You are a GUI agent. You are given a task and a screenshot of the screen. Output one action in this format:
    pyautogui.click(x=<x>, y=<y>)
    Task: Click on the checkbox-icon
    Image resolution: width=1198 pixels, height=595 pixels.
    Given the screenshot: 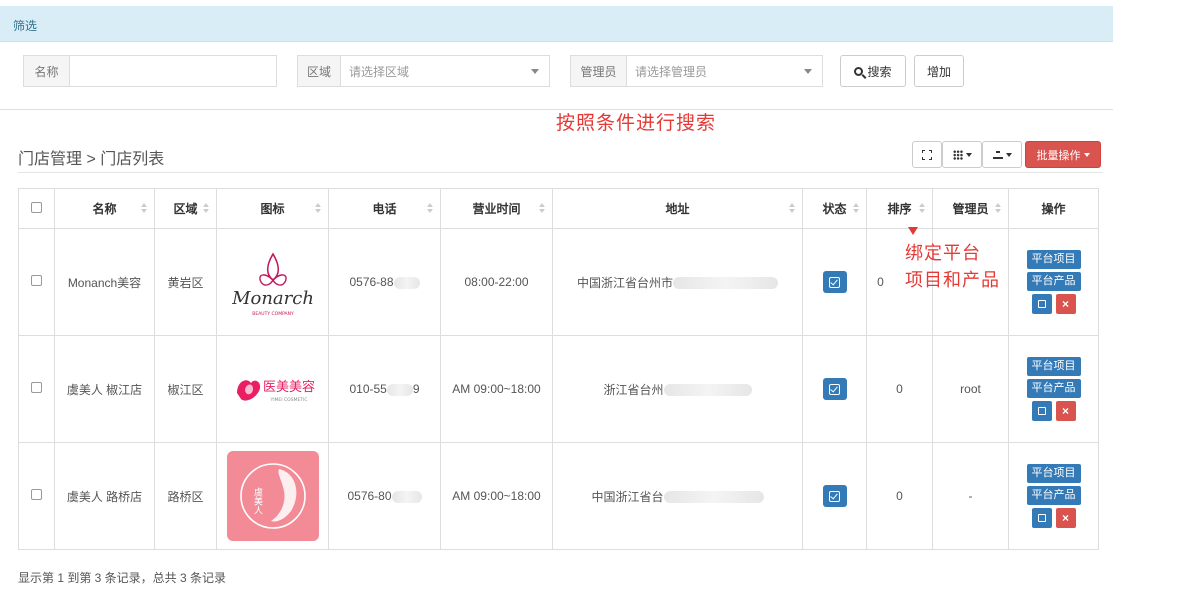 What is the action you would take?
    pyautogui.click(x=834, y=389)
    